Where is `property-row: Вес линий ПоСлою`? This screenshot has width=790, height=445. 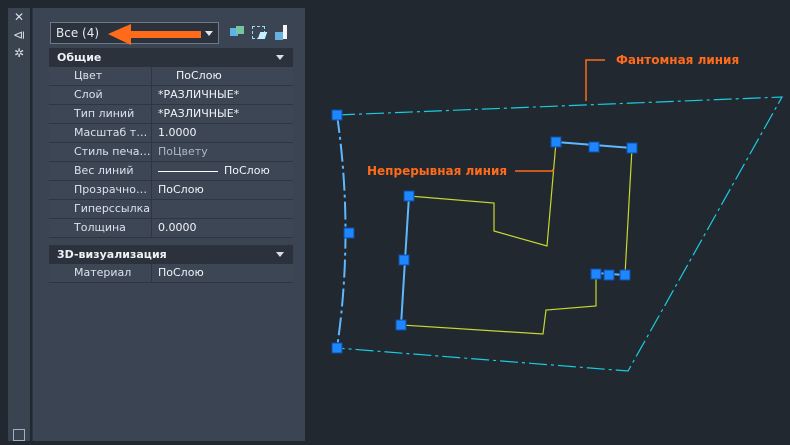 property-row: Вес линий ПоСлою is located at coordinates (171, 171).